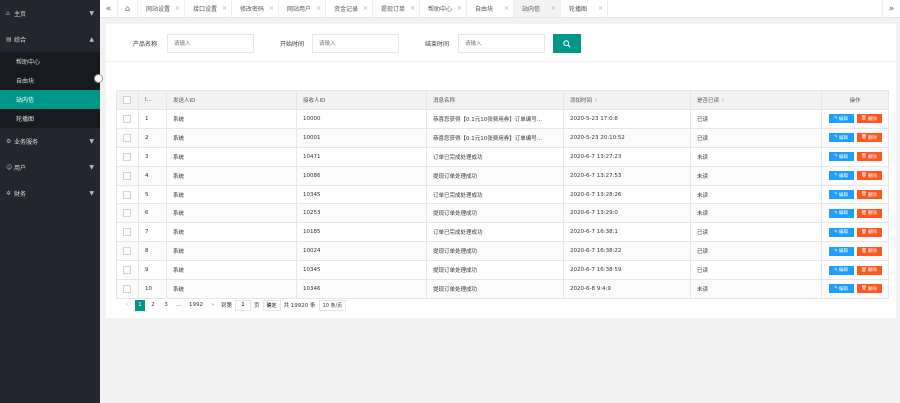  Describe the element at coordinates (127, 100) in the screenshot. I see `select-all-checkbox` at that location.